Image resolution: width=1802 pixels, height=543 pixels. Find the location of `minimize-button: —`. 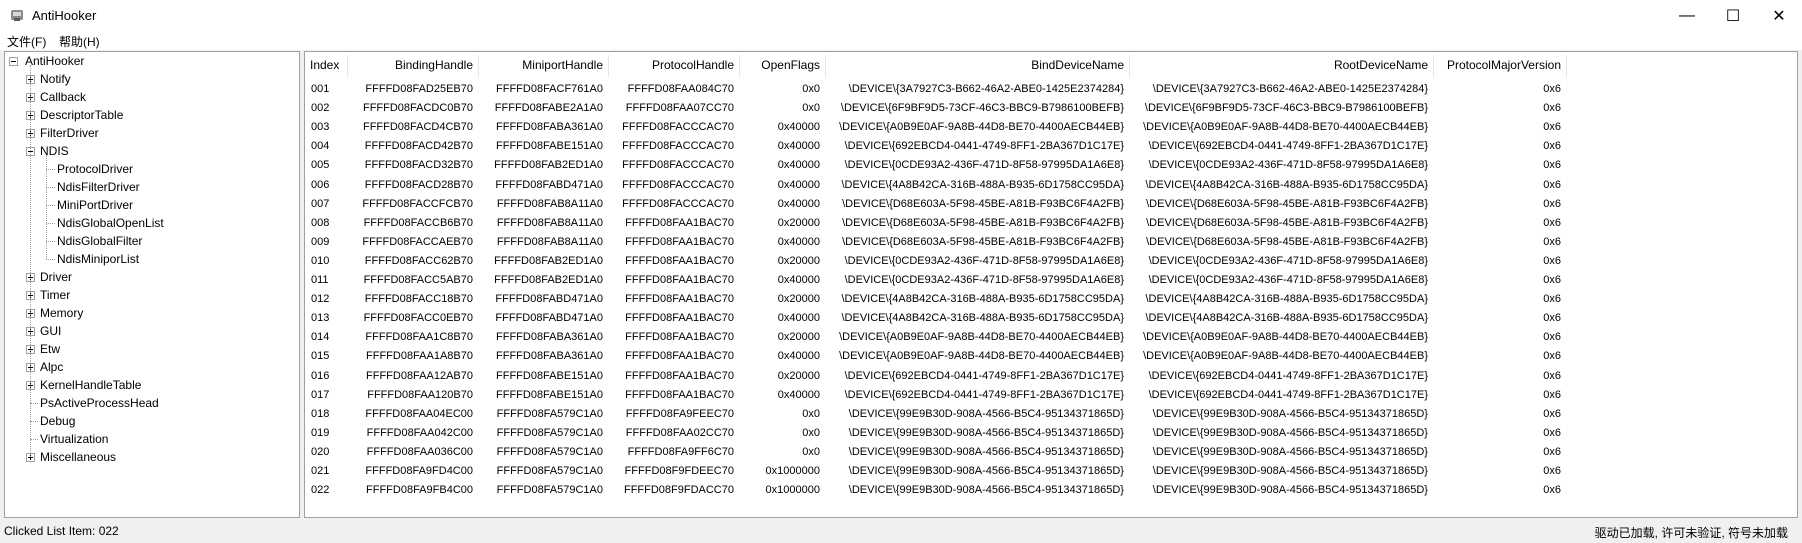

minimize-button: — is located at coordinates (1687, 15).